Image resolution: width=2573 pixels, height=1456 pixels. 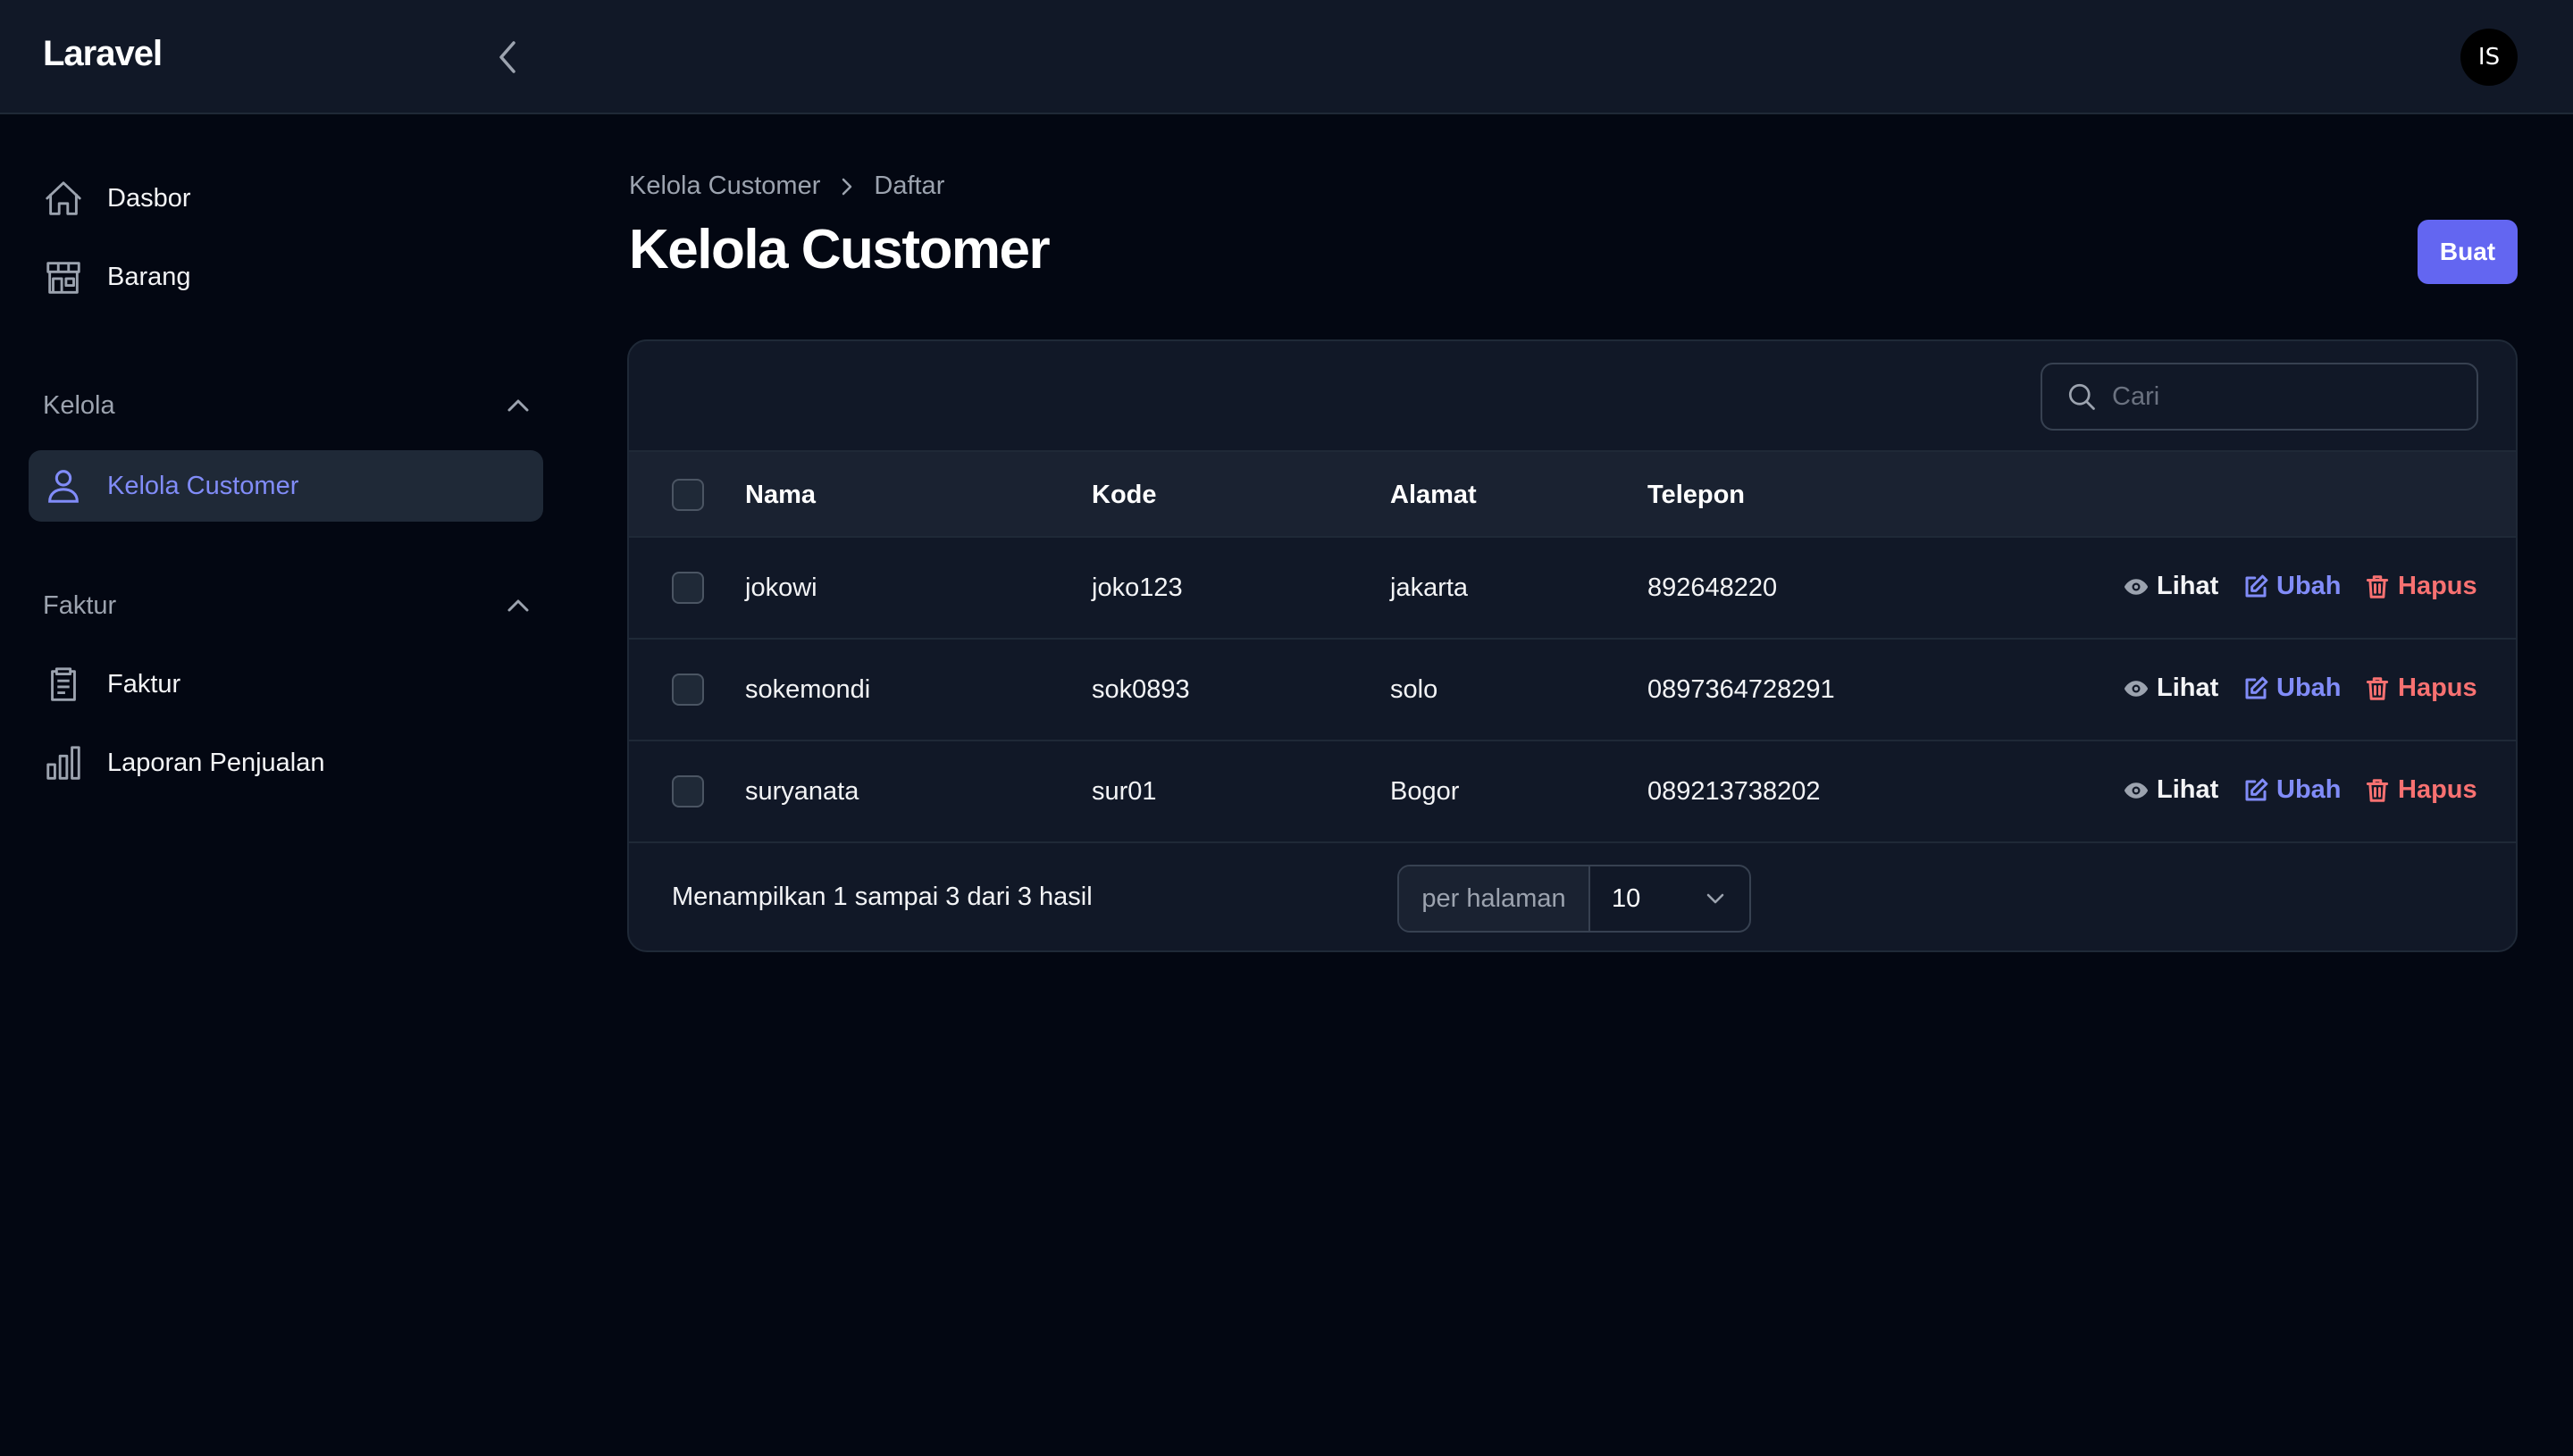 I want to click on per-page-control: per halaman 10, so click(x=1574, y=899).